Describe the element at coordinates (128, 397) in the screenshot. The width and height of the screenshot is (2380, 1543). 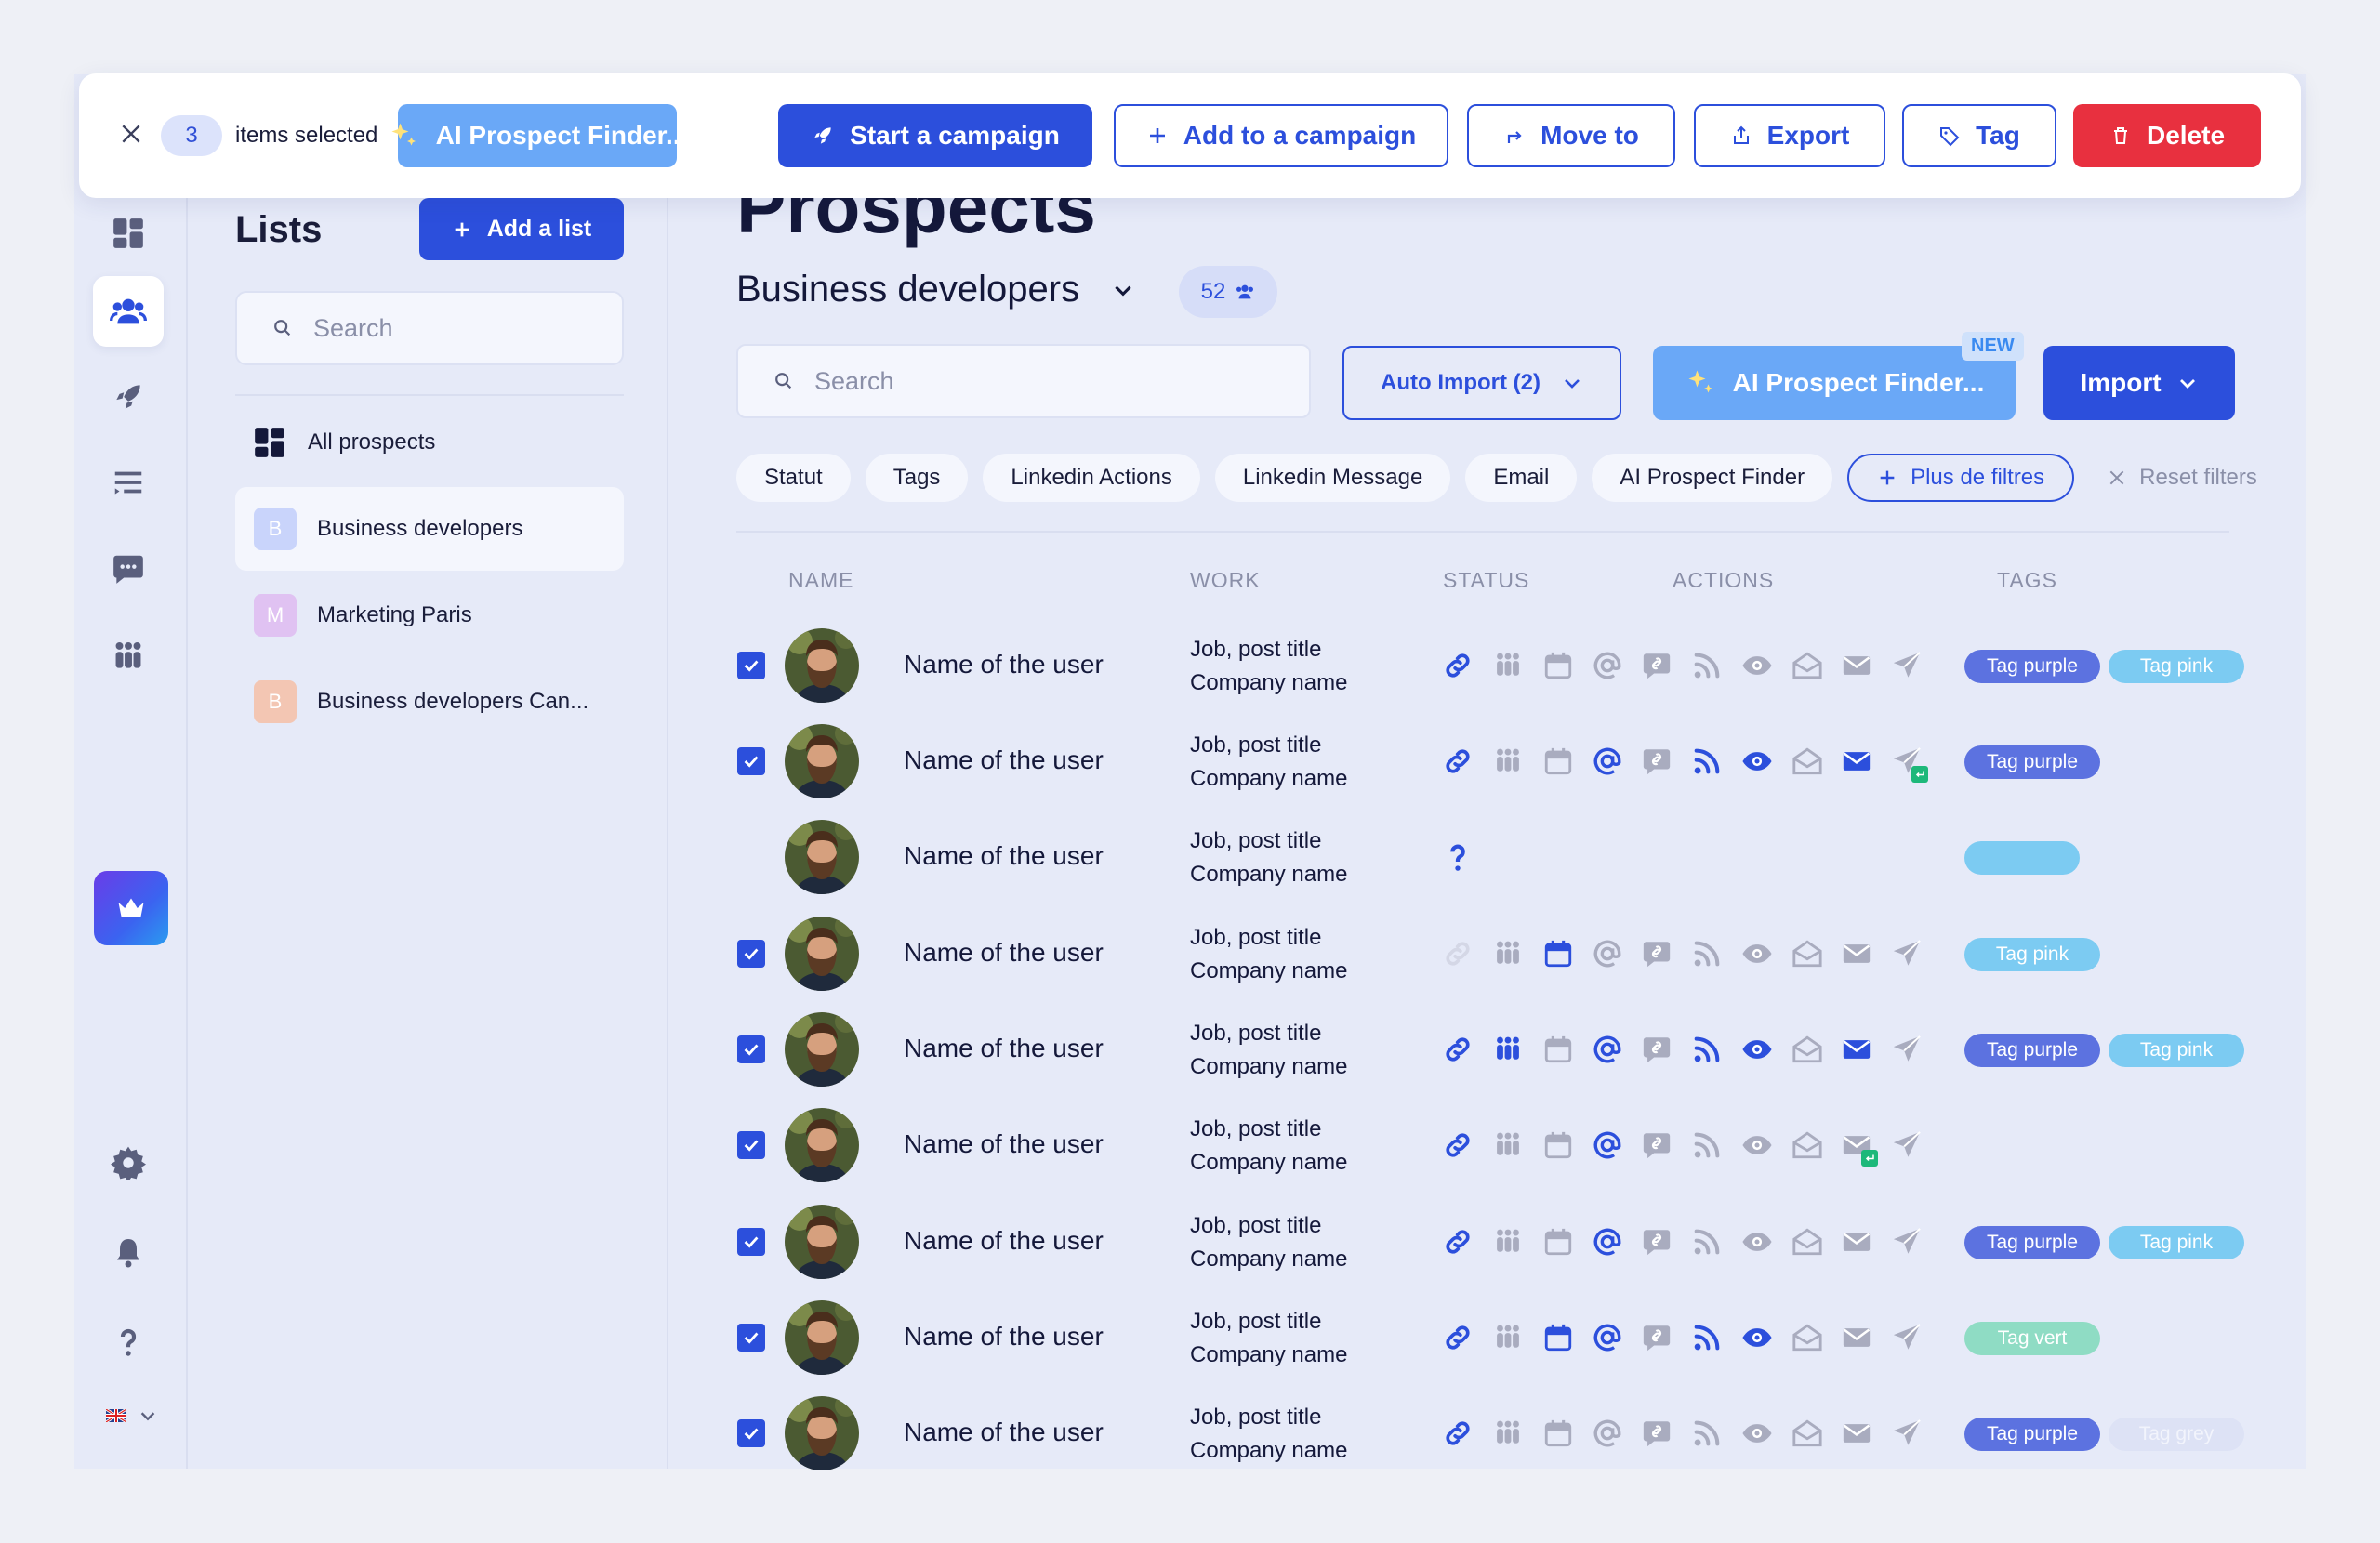
I see `campaigns-rocket-icon` at that location.